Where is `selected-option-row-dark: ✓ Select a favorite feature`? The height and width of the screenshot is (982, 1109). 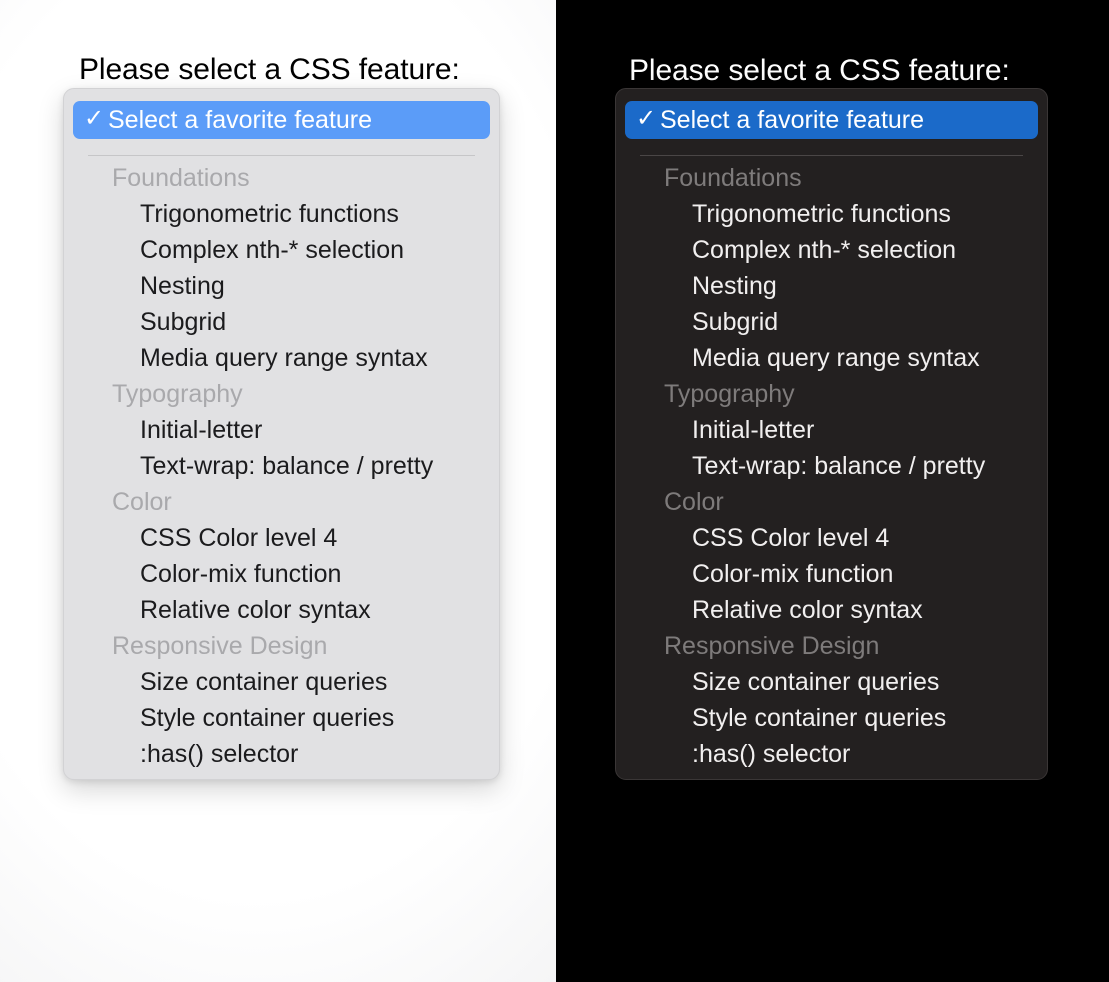 selected-option-row-dark: ✓ Select a favorite feature is located at coordinates (831, 120).